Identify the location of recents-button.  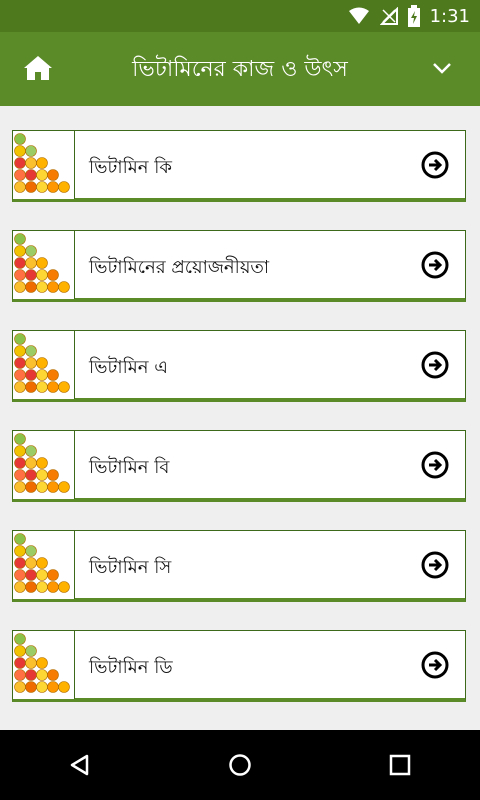
(400, 765).